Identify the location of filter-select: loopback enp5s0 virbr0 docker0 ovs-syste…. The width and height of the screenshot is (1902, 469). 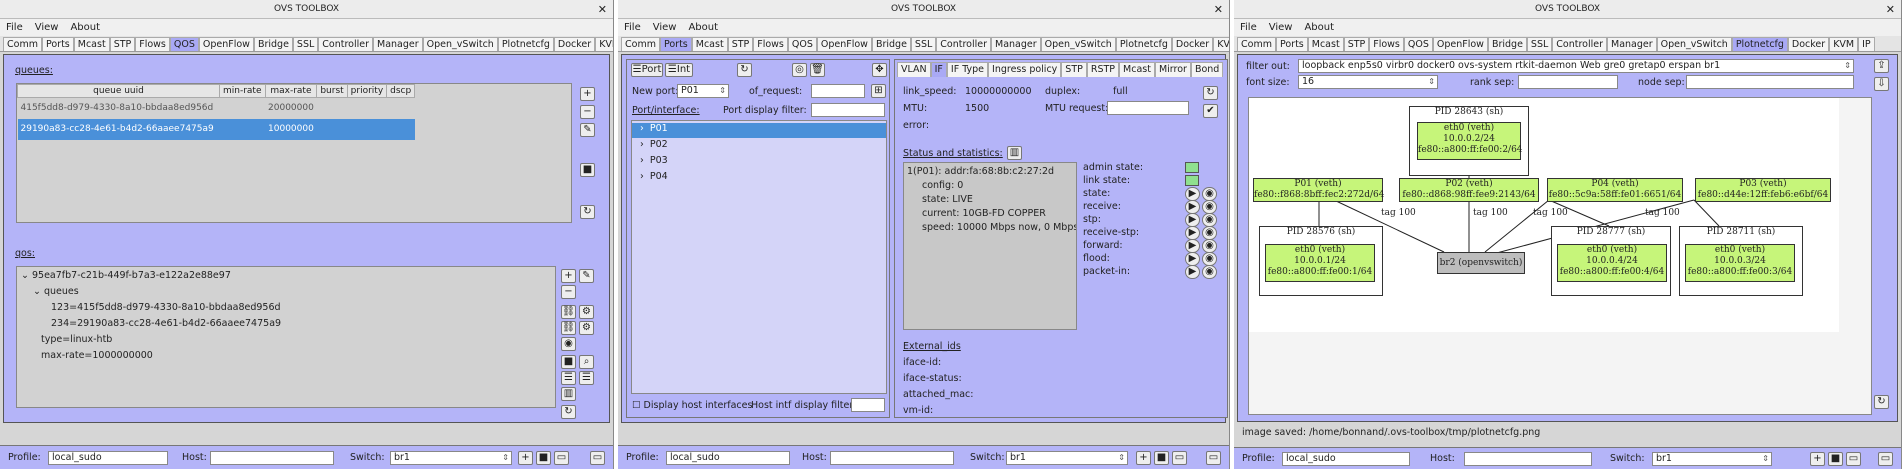
(1576, 66).